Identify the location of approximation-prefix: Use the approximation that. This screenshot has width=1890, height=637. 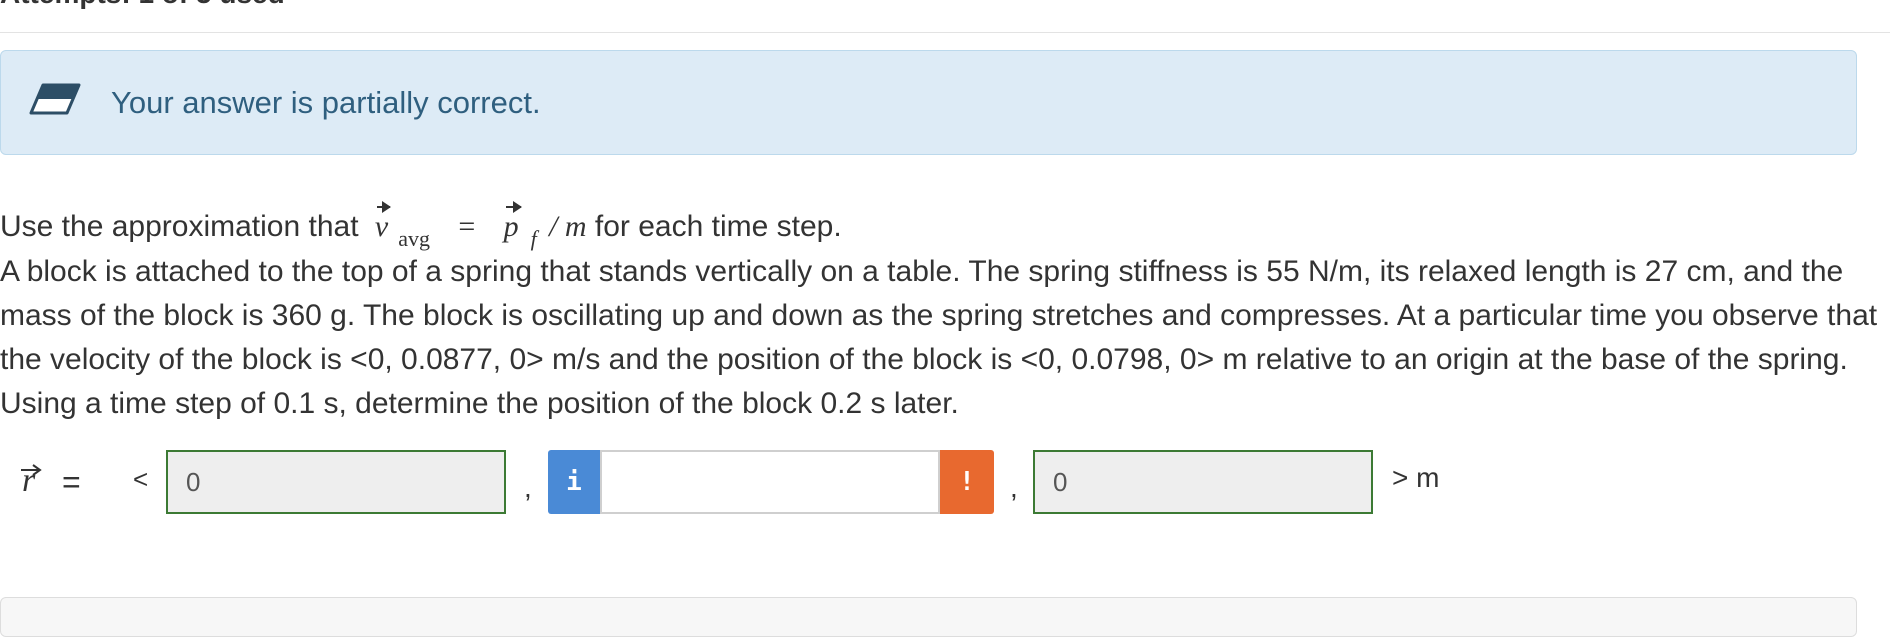
(179, 226).